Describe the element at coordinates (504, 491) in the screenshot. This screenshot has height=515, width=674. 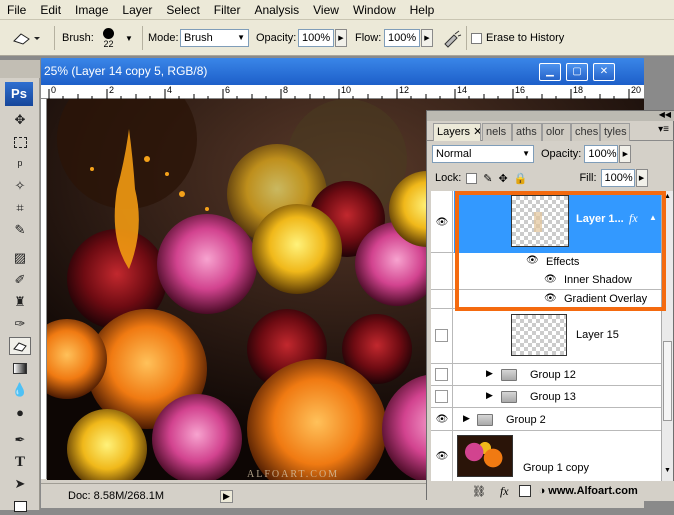
I see `add-style-fx-icon: fx` at that location.